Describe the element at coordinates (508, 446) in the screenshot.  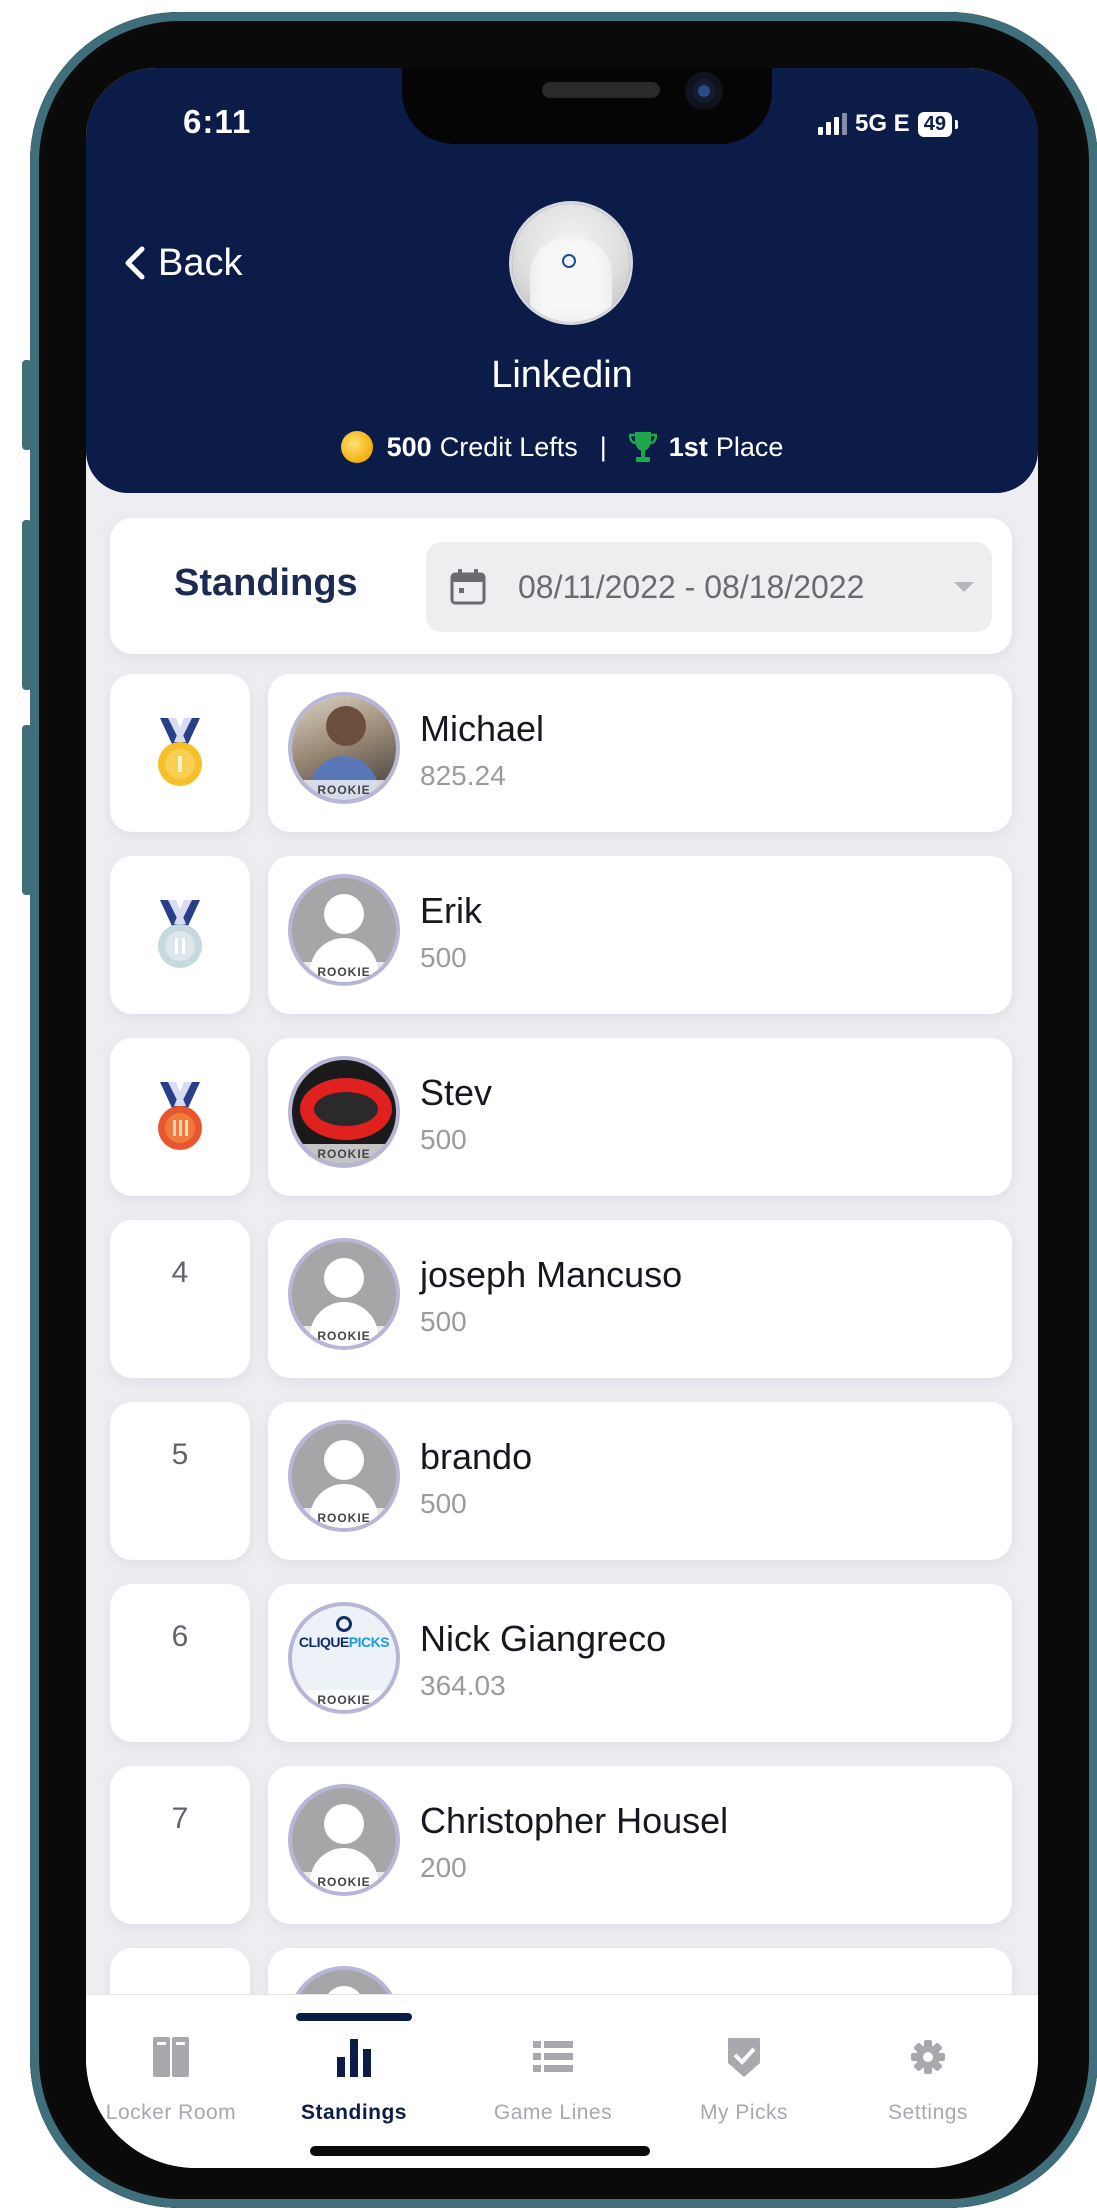
I see `credits-label: Credit Lefts` at that location.